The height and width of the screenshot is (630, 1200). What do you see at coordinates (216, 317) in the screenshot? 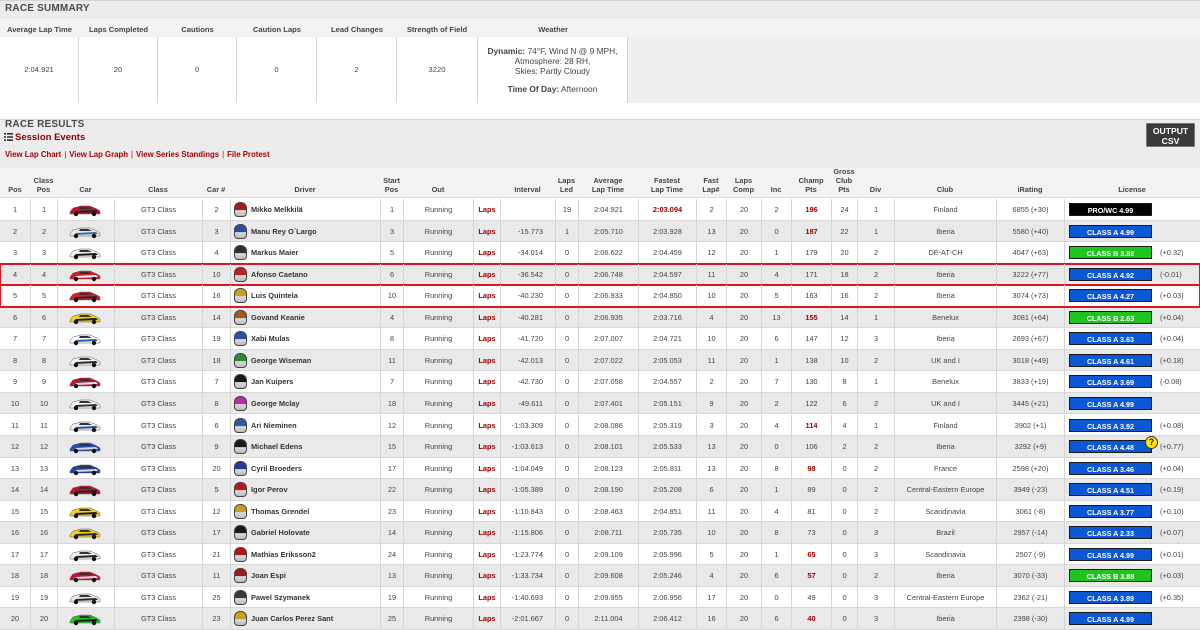
I see `car-number-cell: 14` at bounding box center [216, 317].